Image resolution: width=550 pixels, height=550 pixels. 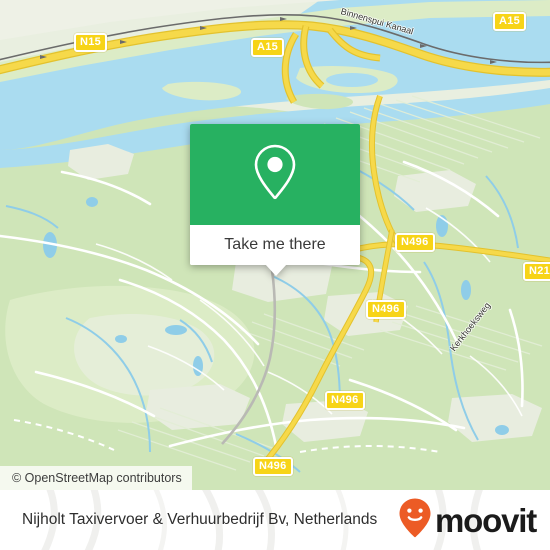 What do you see at coordinates (415, 520) in the screenshot?
I see `moovit-smiley-pin-icon` at bounding box center [415, 520].